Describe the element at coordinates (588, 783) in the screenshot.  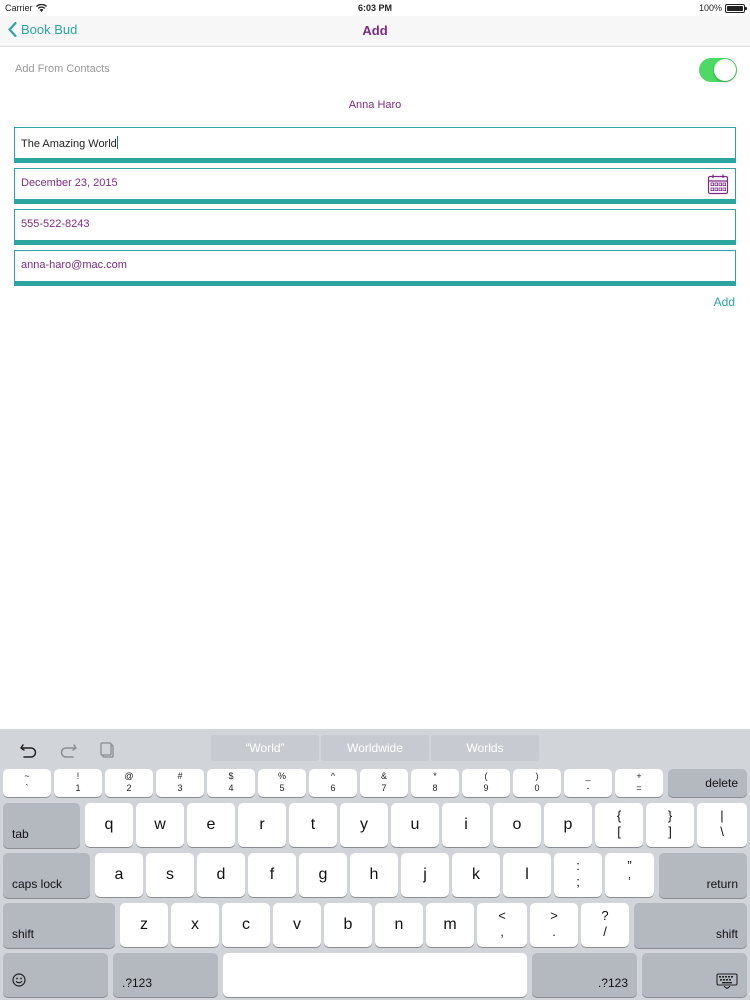
I see `key-minus: _ -` at that location.